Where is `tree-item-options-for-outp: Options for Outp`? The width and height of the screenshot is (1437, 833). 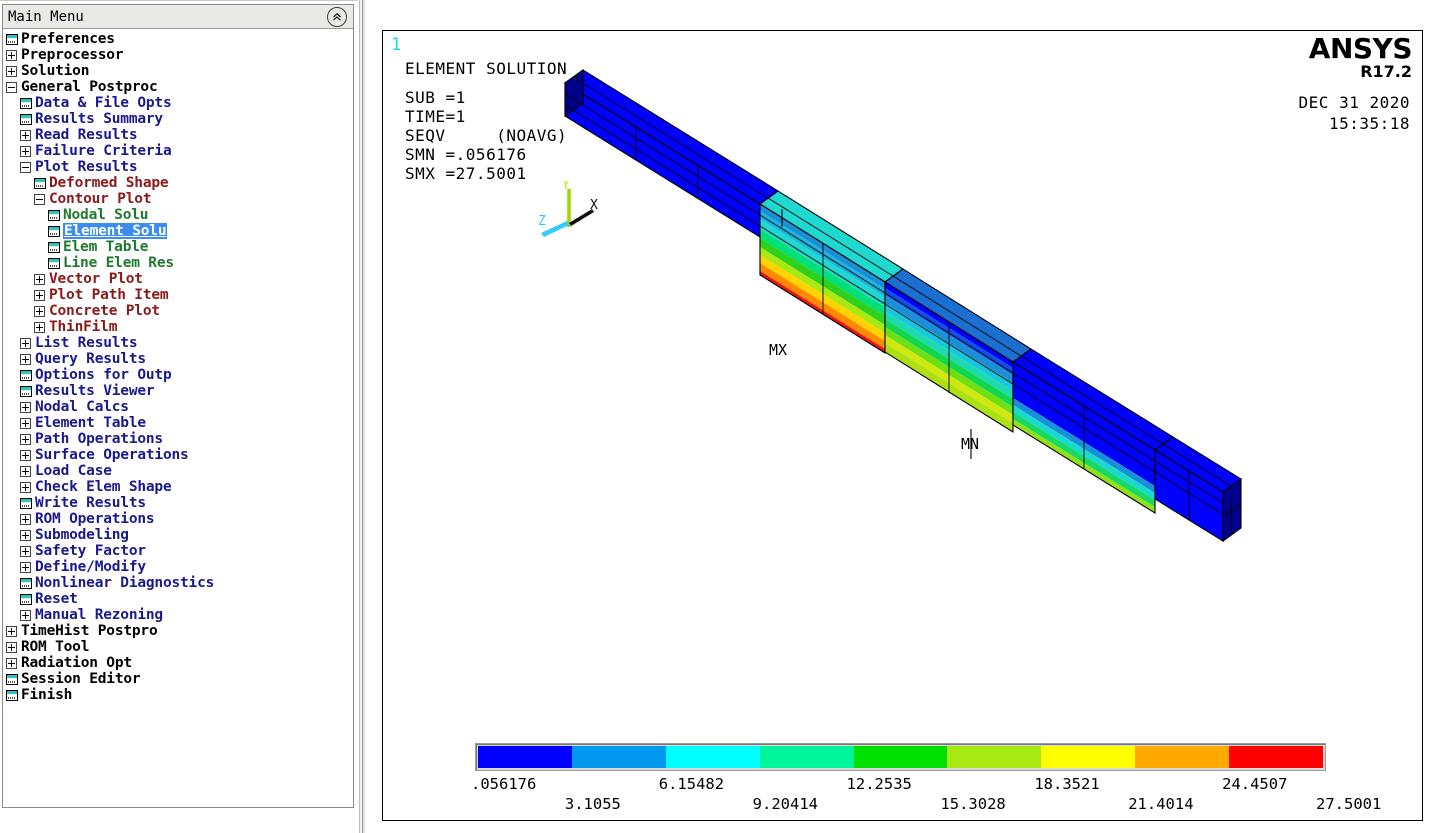 tree-item-options-for-outp: Options for Outp is located at coordinates (178, 375).